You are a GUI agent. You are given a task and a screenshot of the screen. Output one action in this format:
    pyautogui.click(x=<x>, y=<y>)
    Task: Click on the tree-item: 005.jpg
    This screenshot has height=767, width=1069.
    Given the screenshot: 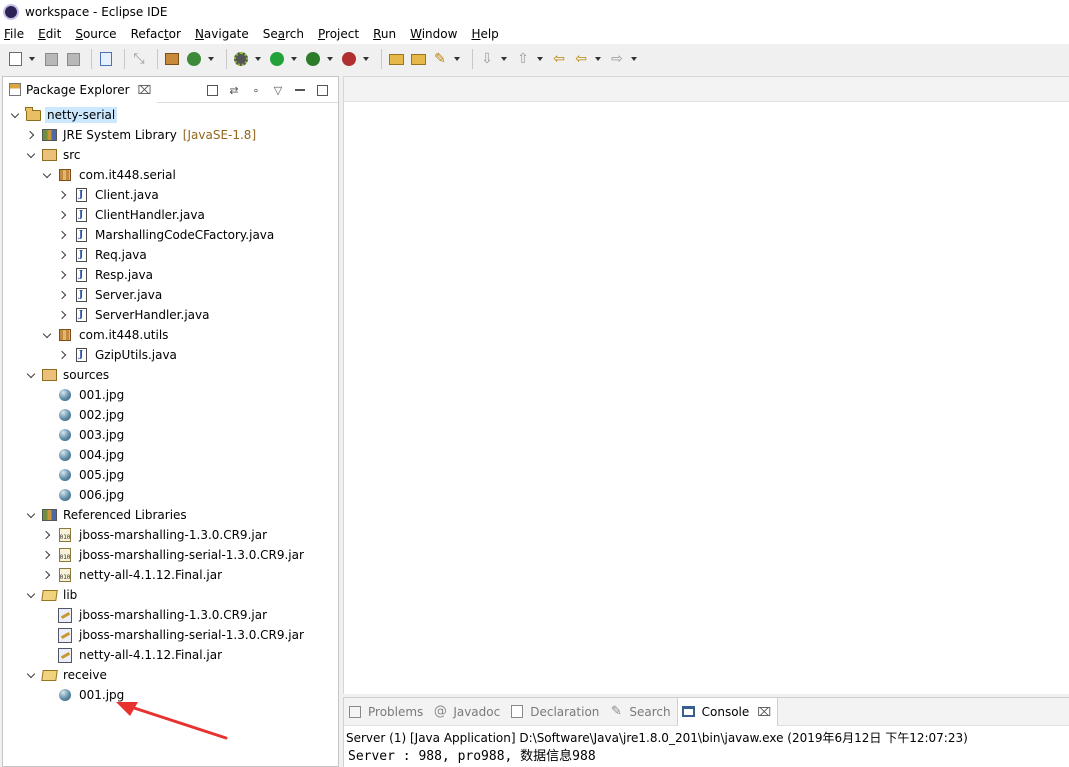 What is the action you would take?
    pyautogui.click(x=170, y=475)
    